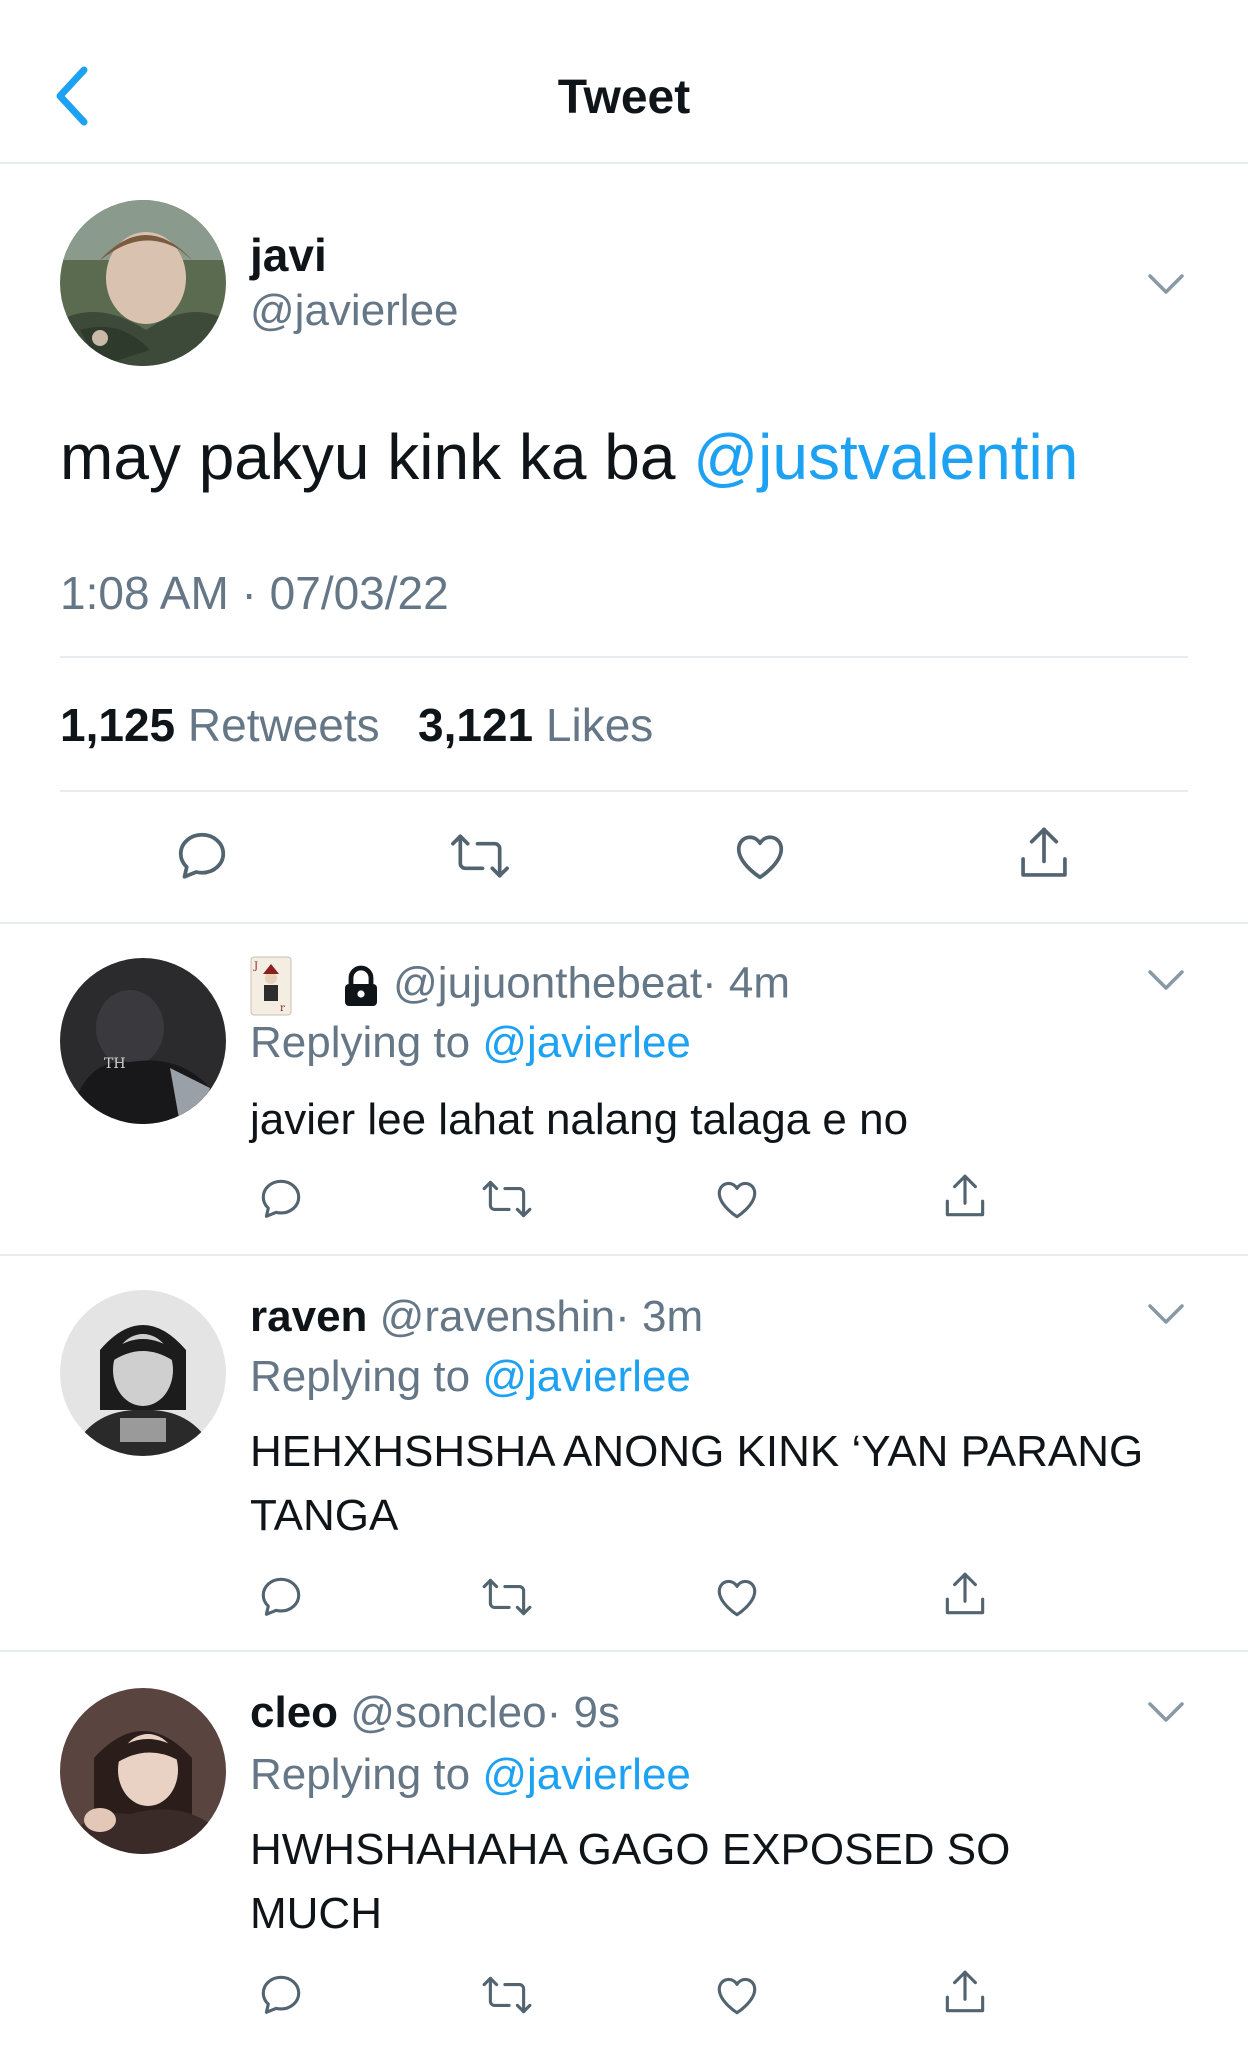 Image resolution: width=1248 pixels, height=2048 pixels. Describe the element at coordinates (697, 1483) in the screenshot. I see `reply-text: HEHXHSHSHA ANONG KINK ‘YAN PARANG TANGA` at that location.